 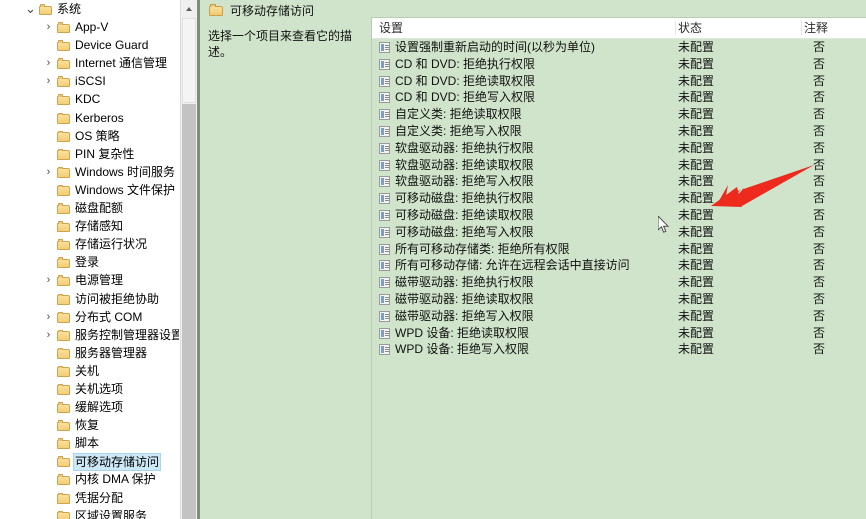 What do you see at coordinates (69, 9) in the screenshot?
I see `tree-item-label: 系统` at bounding box center [69, 9].